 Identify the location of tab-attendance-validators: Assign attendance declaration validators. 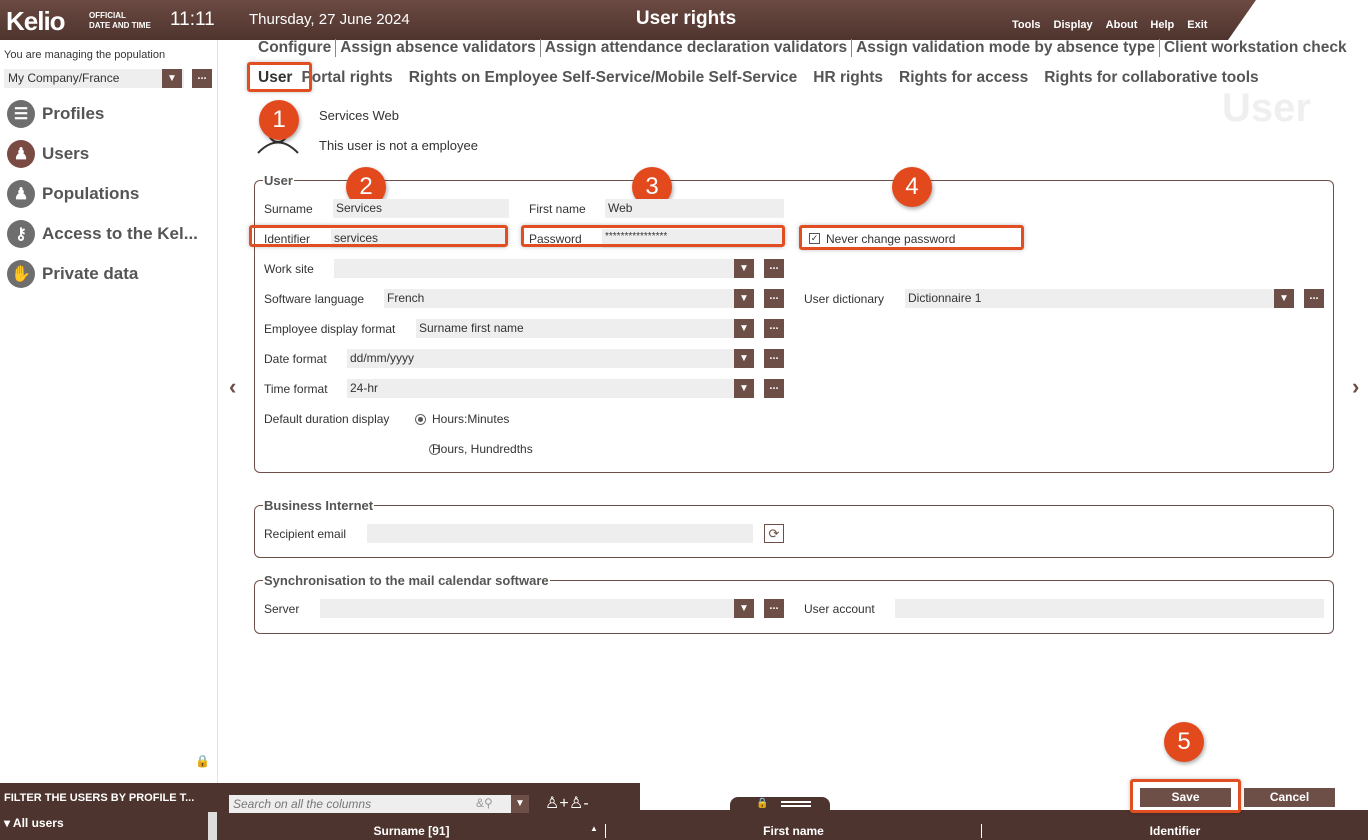
(699, 48).